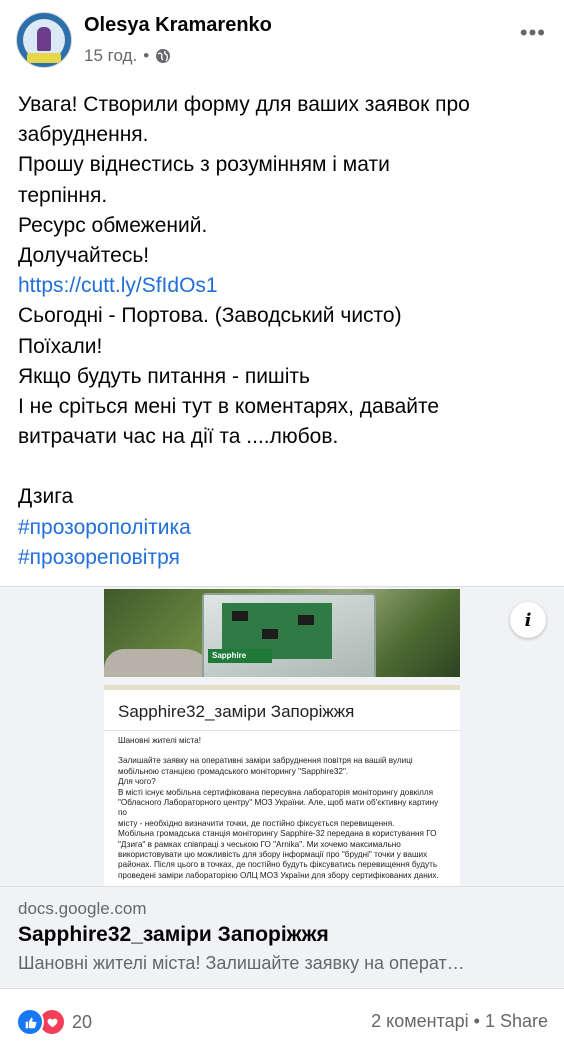 This screenshot has width=564, height=1051. What do you see at coordinates (113, 225) in the screenshot?
I see `post-text-line: Ресурс обмежений.` at bounding box center [113, 225].